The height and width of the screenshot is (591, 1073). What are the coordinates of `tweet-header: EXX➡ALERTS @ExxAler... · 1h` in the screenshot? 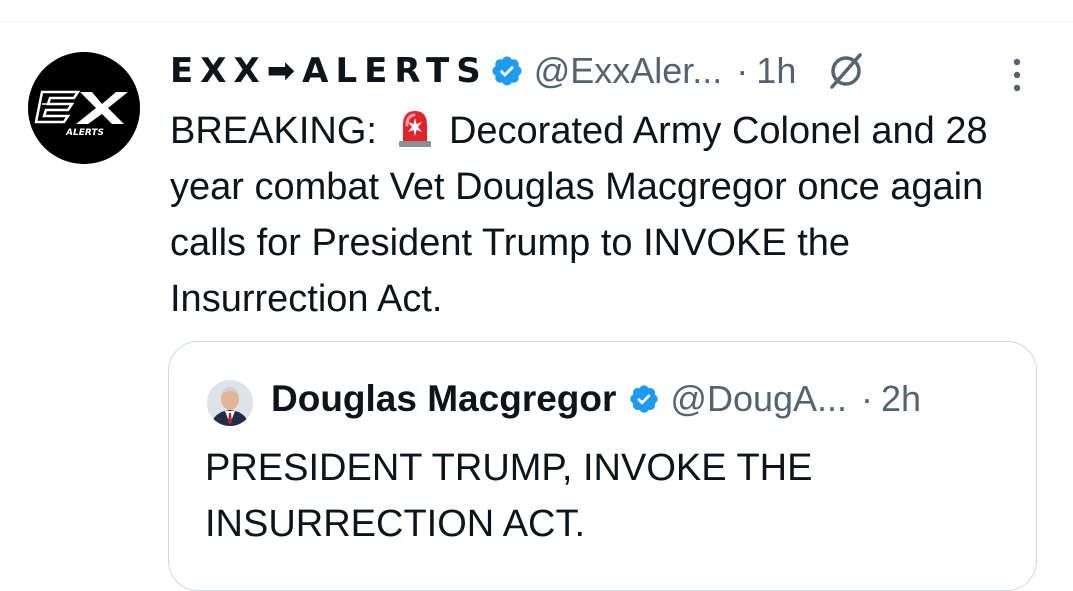 It's located at (610, 71).